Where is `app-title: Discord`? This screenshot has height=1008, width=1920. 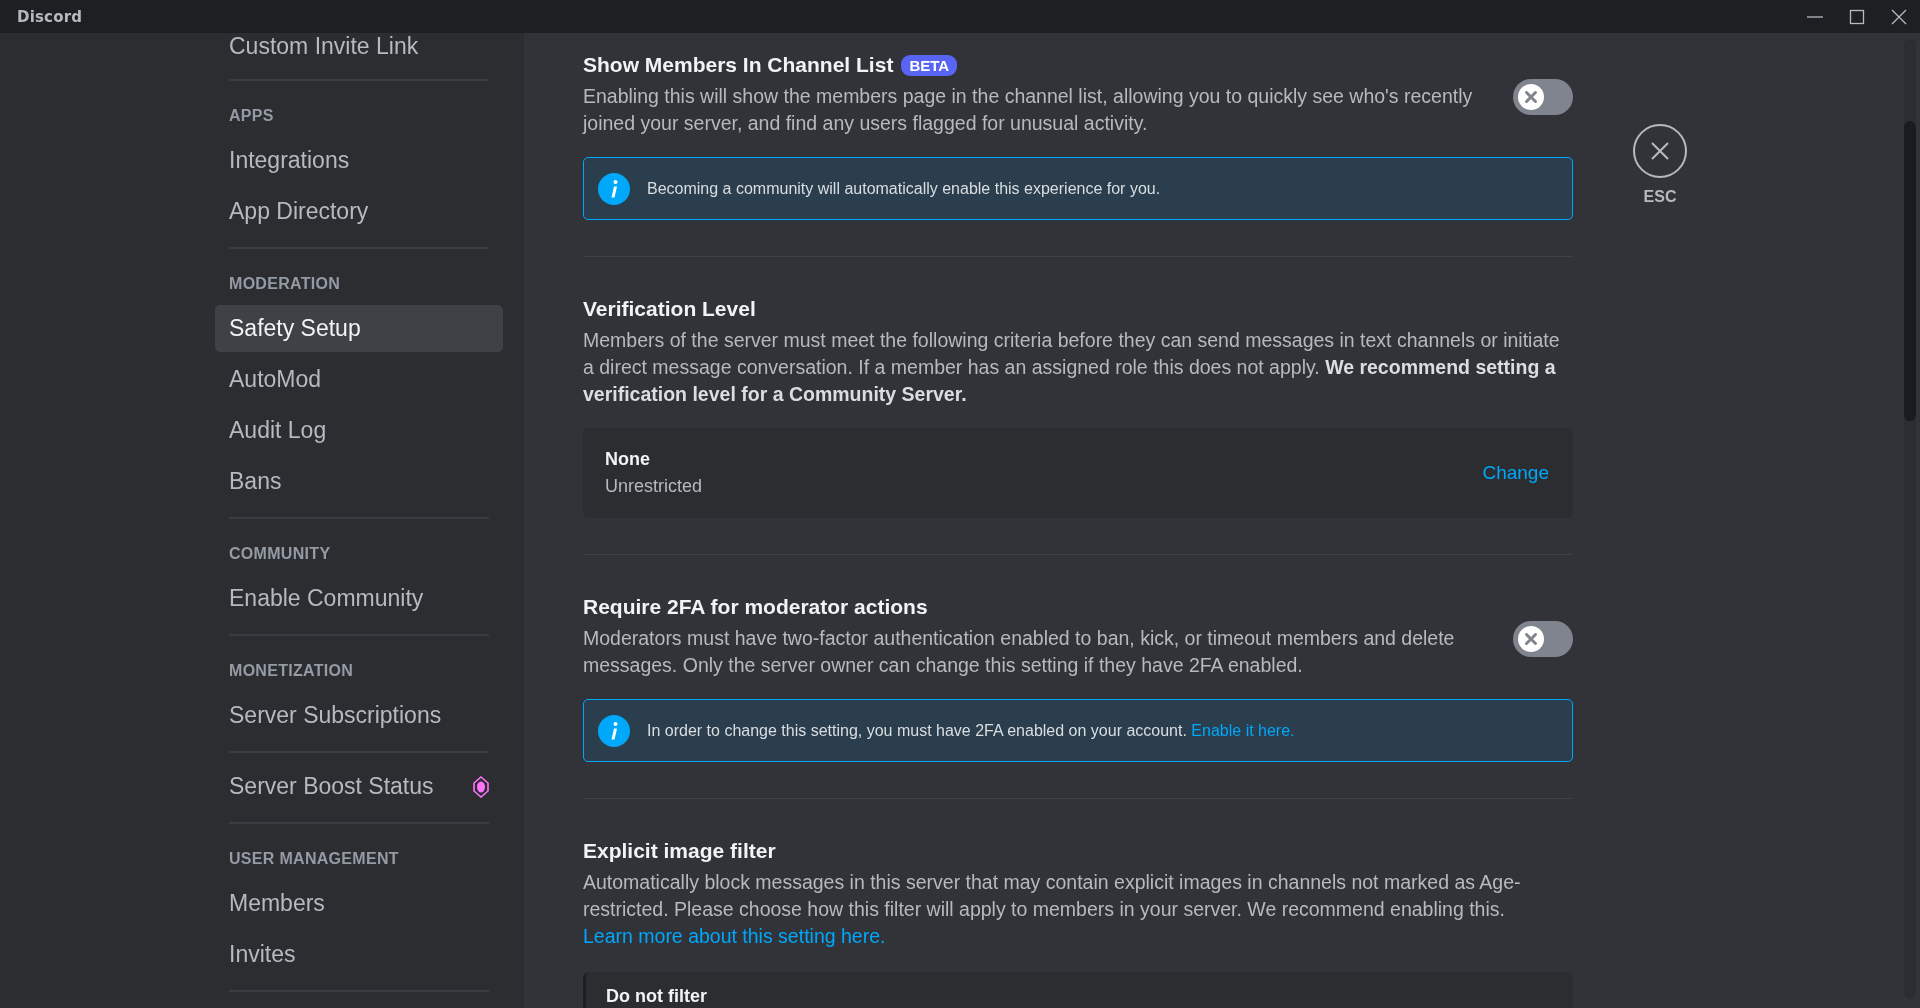
app-title: Discord is located at coordinates (50, 16).